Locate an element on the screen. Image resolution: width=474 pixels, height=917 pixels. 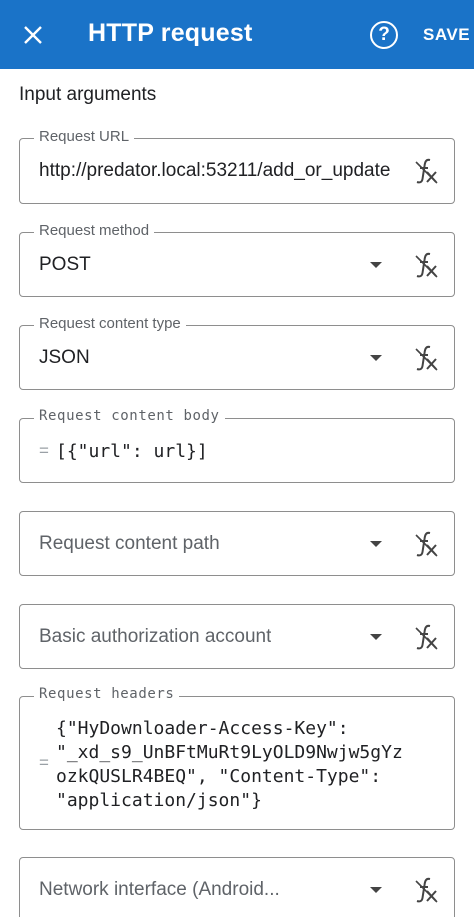
basic-auth-account-field: Basic authorization account is located at coordinates (237, 636).